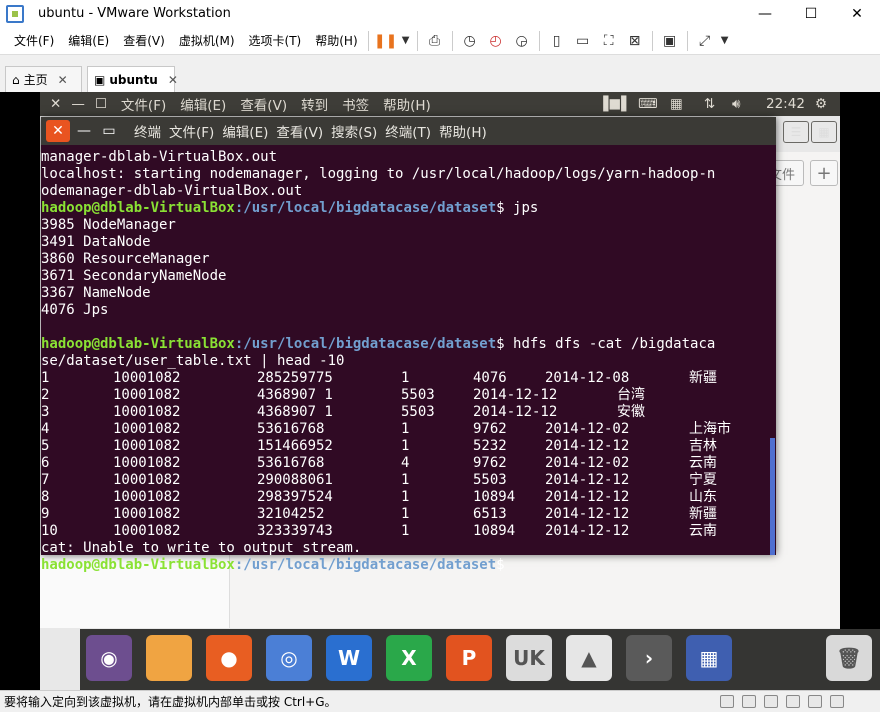  What do you see at coordinates (386, 41) in the screenshot?
I see `pause-icon: ❚❚` at bounding box center [386, 41].